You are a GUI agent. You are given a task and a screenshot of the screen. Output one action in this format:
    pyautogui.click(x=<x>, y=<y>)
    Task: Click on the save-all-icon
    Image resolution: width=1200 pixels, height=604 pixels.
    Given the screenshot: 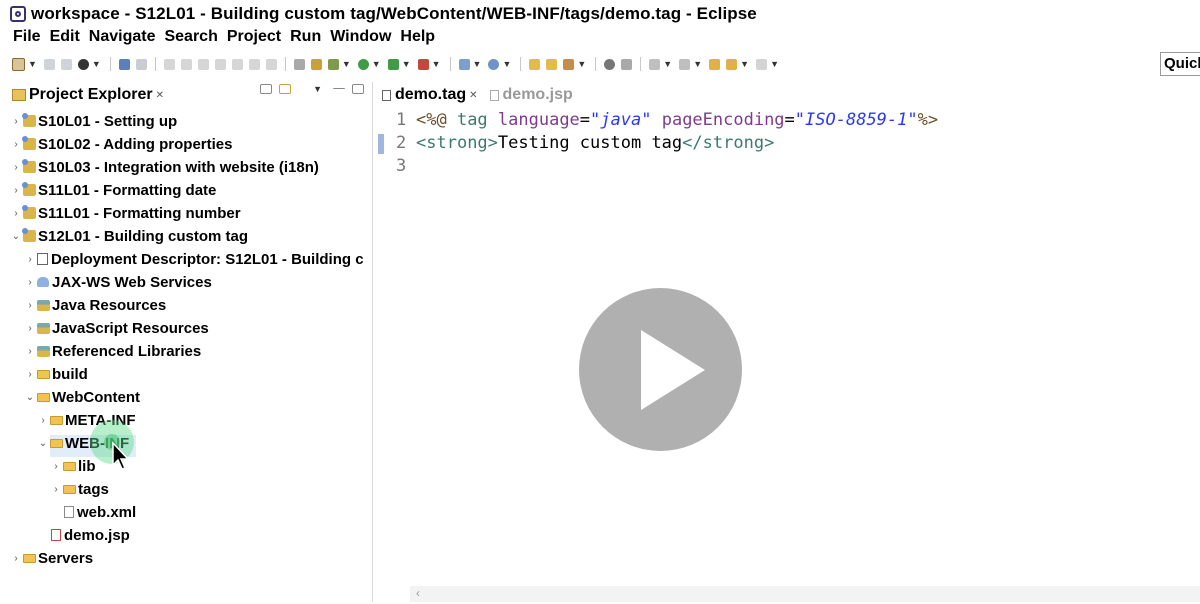 What is the action you would take?
    pyautogui.click(x=66, y=64)
    